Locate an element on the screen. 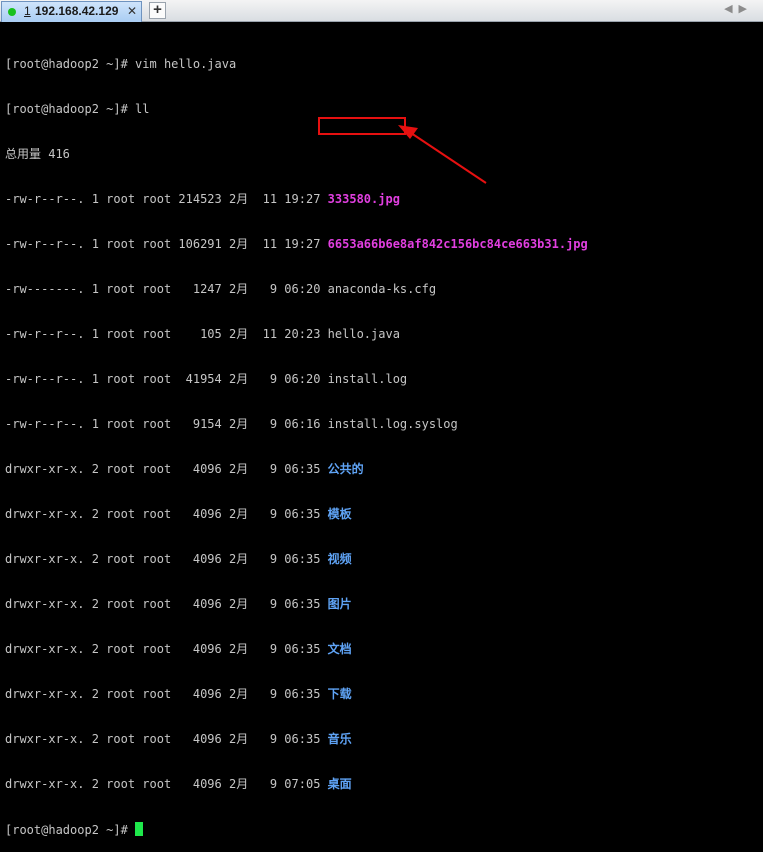 The height and width of the screenshot is (852, 763). shell-prompt: [root@hadoop2 ~]# is located at coordinates (70, 830).